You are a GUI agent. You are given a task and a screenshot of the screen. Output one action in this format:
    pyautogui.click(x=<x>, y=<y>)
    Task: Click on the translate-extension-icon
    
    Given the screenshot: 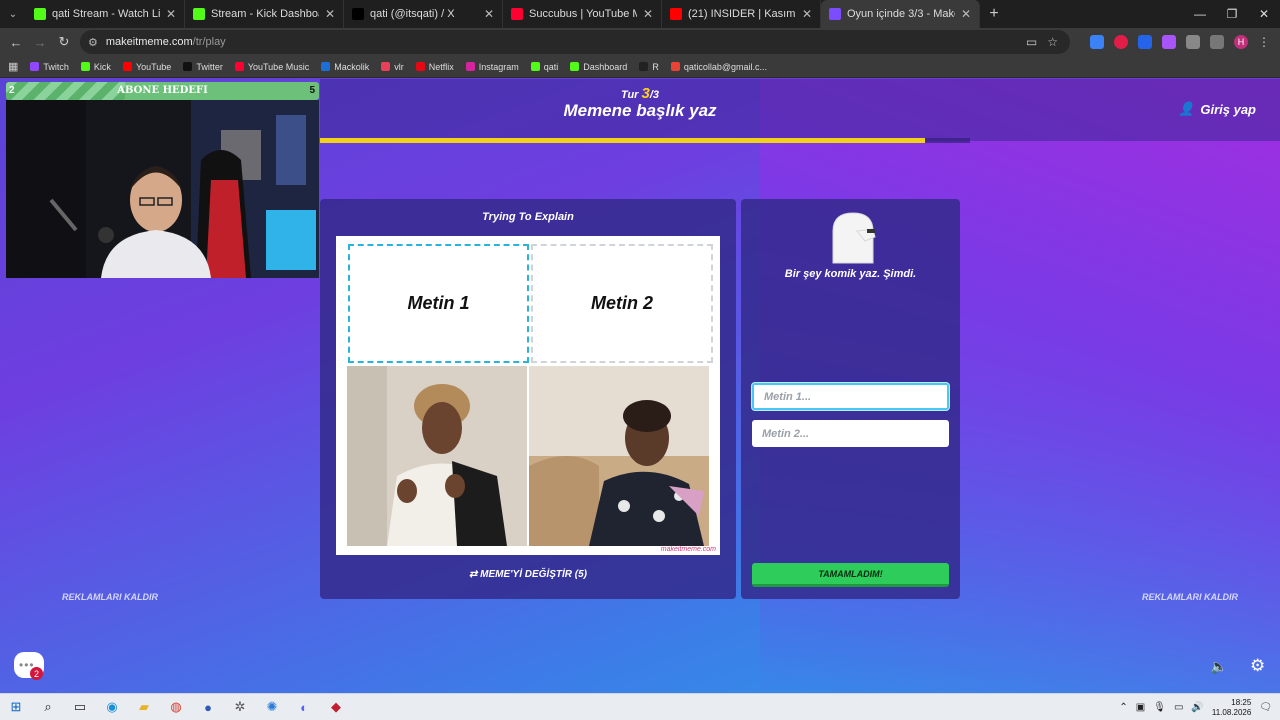 What is the action you would take?
    pyautogui.click(x=1097, y=42)
    